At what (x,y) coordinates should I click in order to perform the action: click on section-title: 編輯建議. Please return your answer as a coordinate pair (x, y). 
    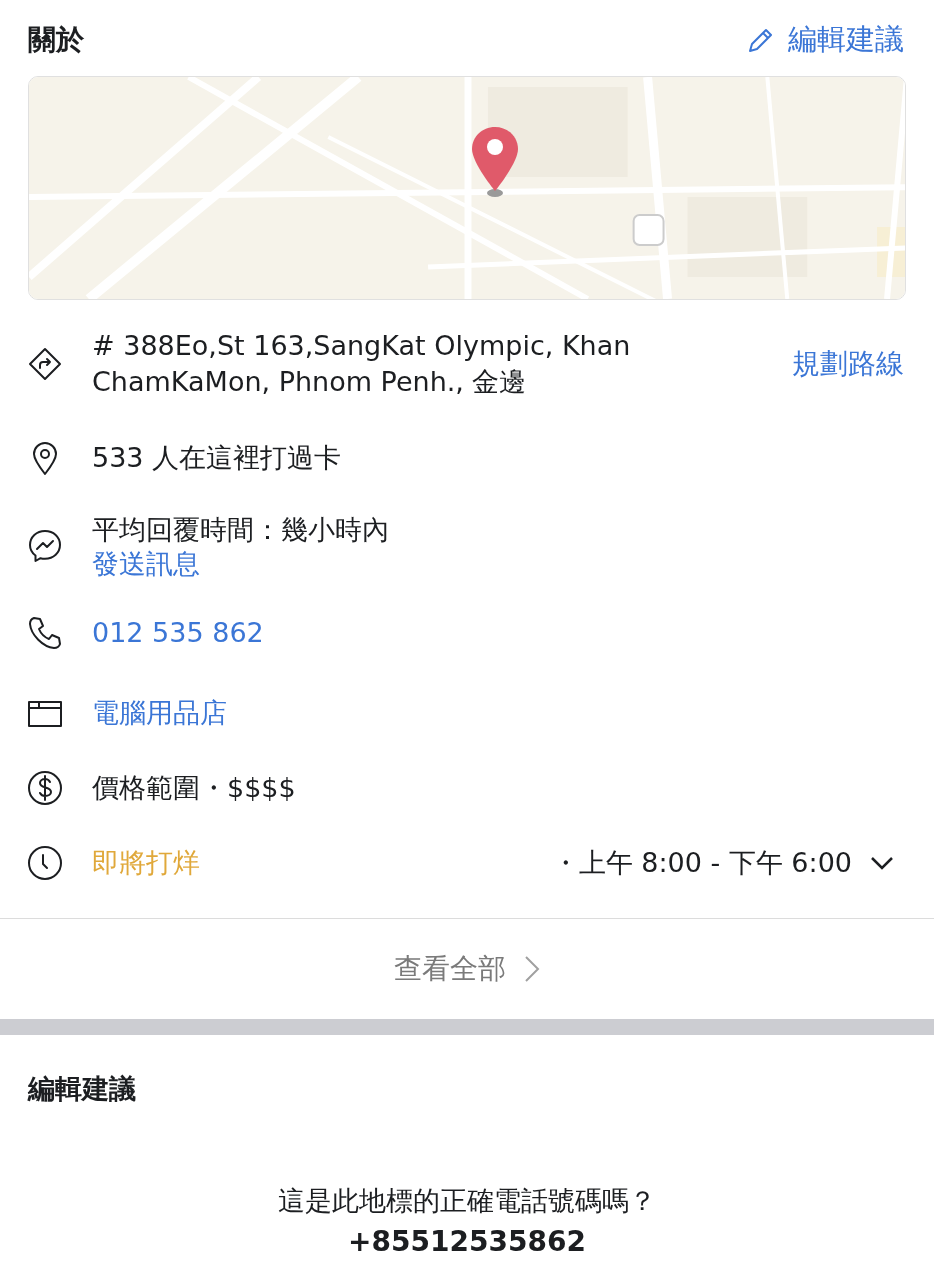
    Looking at the image, I should click on (81, 1089).